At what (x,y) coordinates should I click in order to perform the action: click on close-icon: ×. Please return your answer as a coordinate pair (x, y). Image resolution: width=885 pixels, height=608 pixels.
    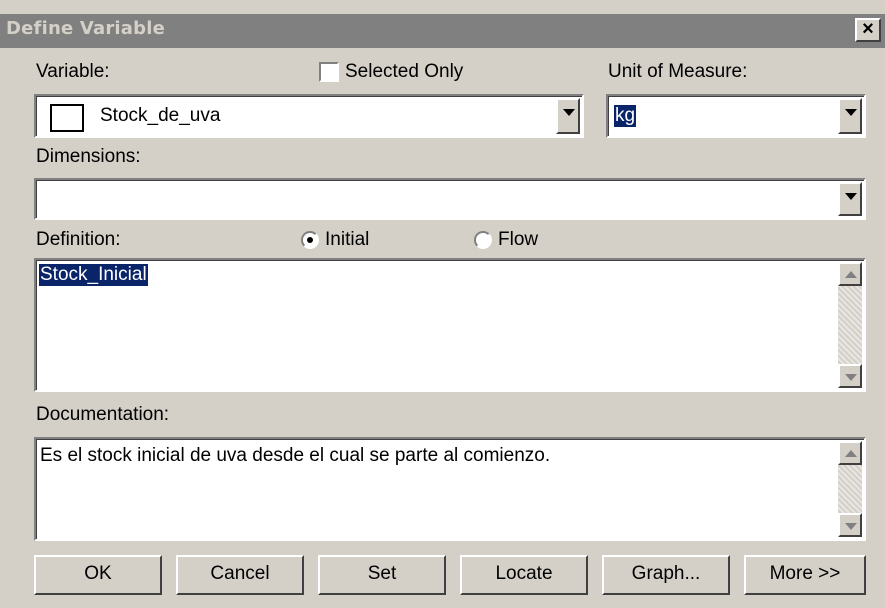
    Looking at the image, I should click on (868, 29).